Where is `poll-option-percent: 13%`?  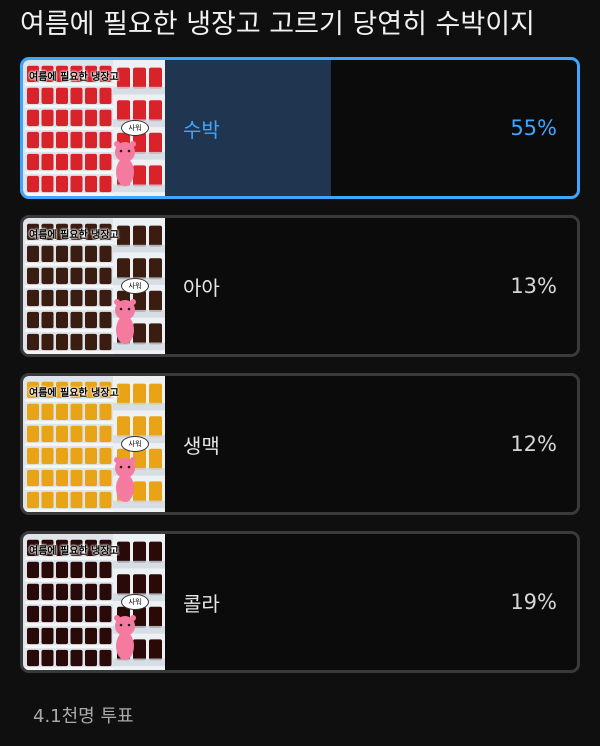
poll-option-percent: 13% is located at coordinates (533, 286).